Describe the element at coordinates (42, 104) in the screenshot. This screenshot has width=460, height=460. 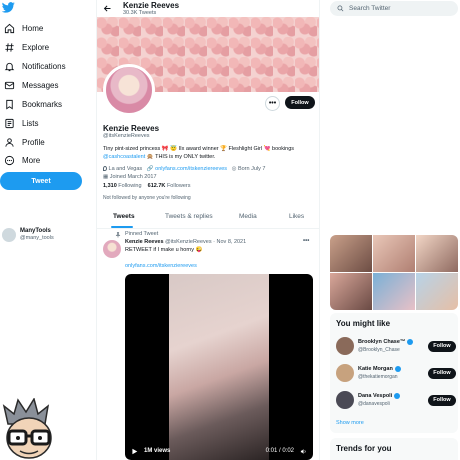
I see `nav-label: Bookmarks` at that location.